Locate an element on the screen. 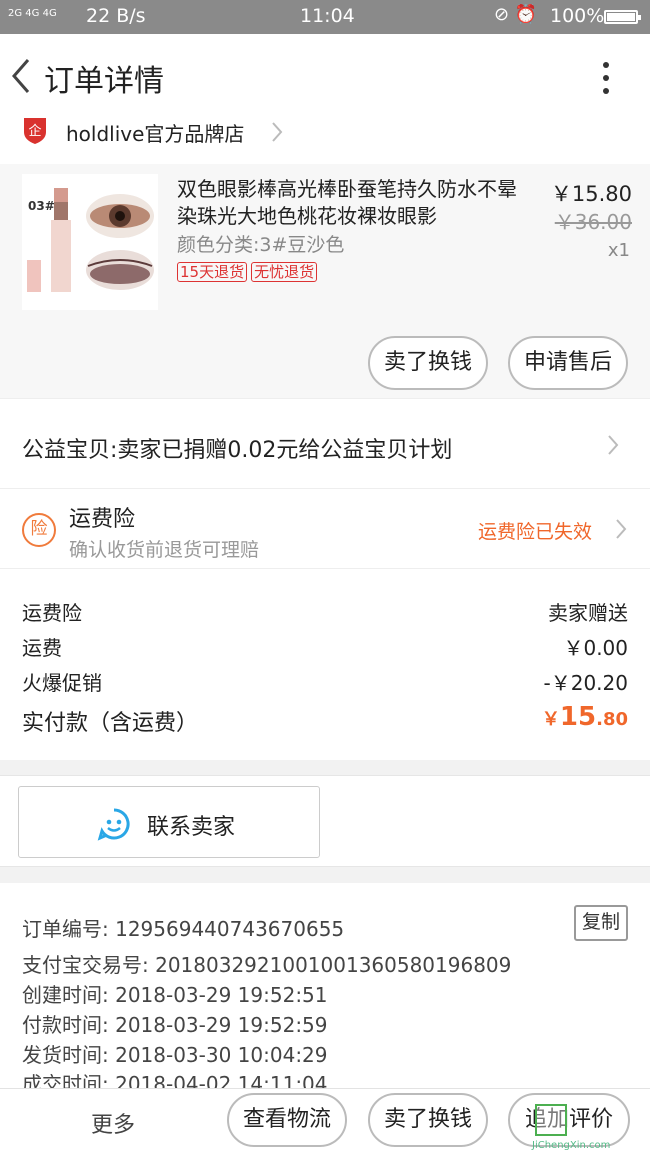 The width and height of the screenshot is (650, 1155). after-sale-button: 申请售后 is located at coordinates (568, 363).